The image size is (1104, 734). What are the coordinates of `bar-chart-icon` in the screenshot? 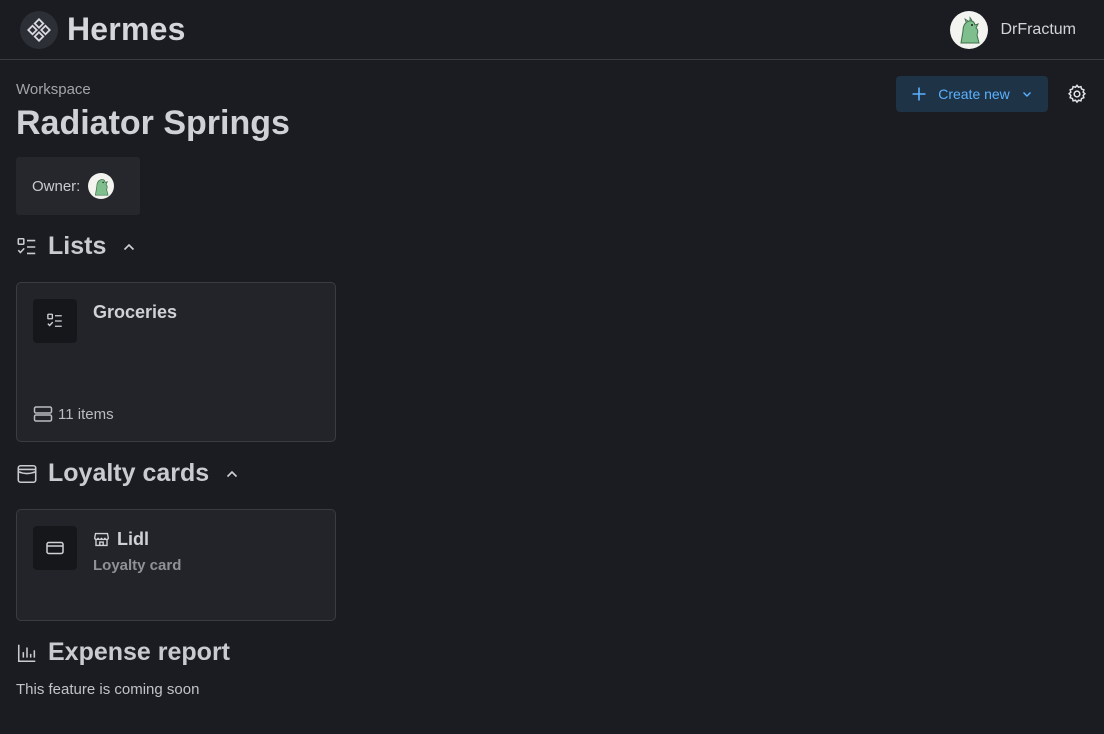 It's located at (26, 653).